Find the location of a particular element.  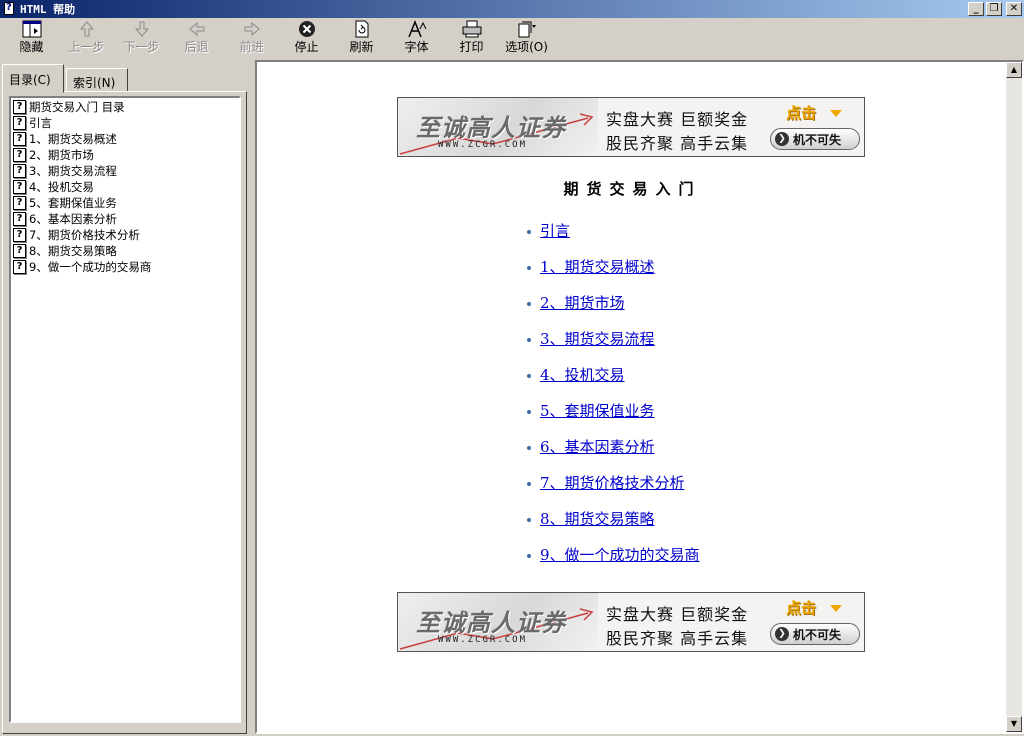

next-topic-button: 下一步 is located at coordinates (141, 38).